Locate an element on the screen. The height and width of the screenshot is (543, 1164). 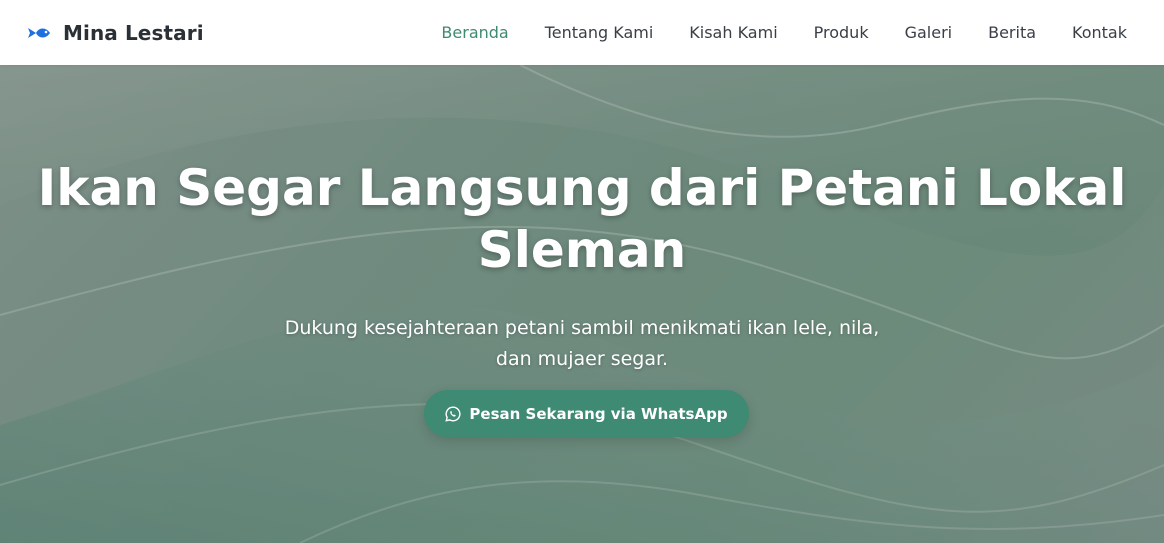
nav-item-produk: Produk is located at coordinates (841, 32).